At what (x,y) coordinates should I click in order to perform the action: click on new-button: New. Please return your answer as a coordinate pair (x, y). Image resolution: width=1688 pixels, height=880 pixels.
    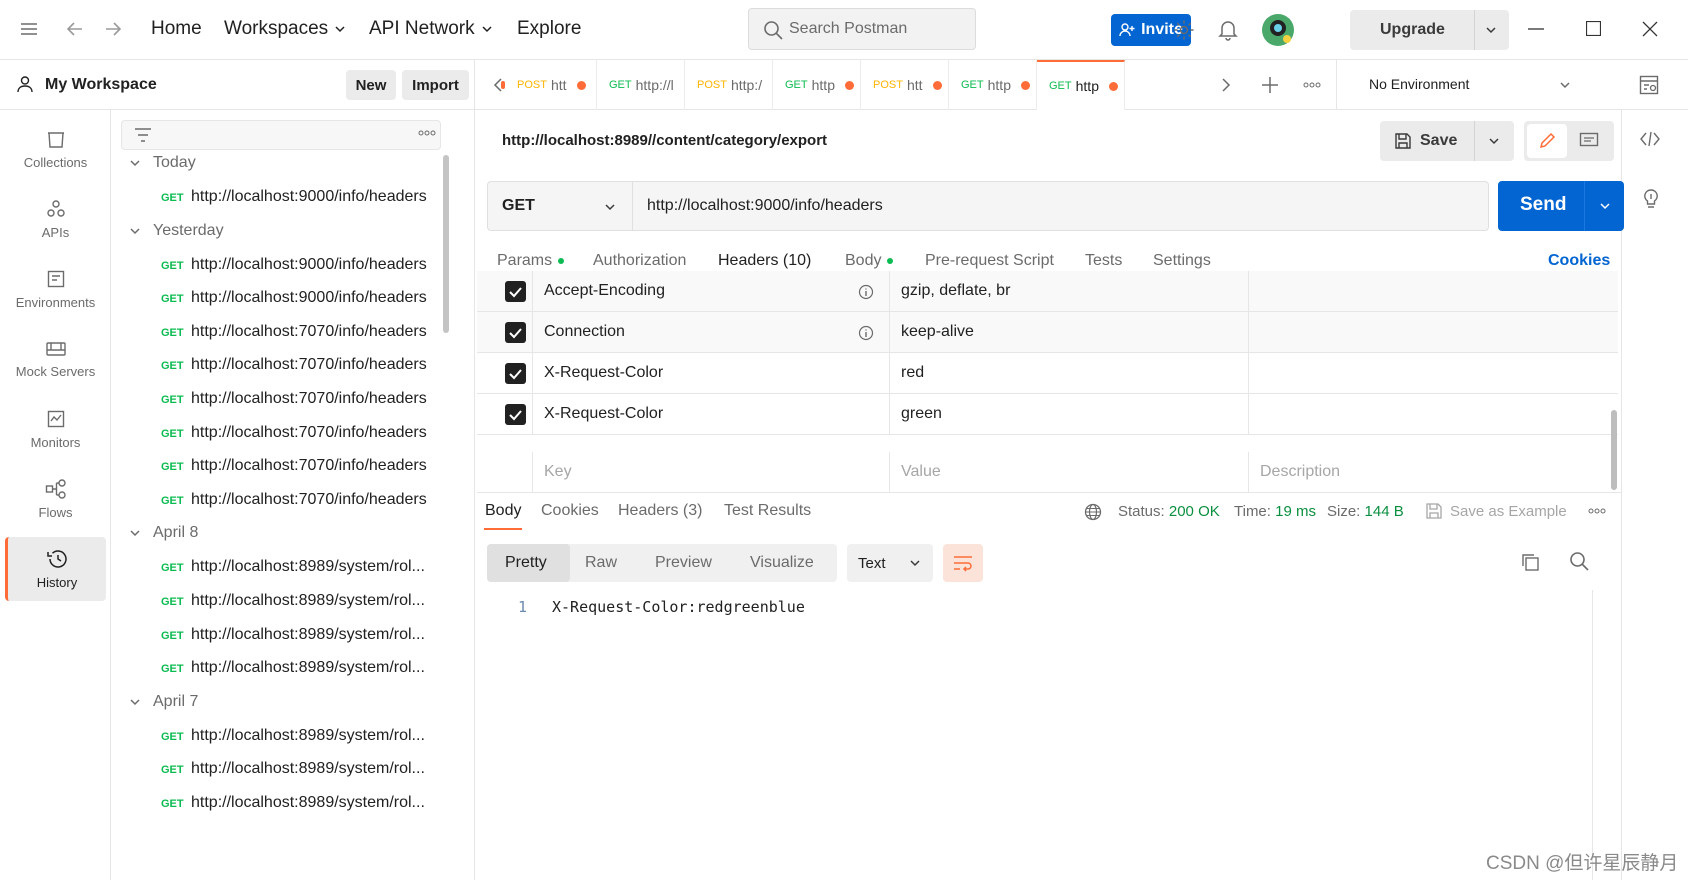
    Looking at the image, I should click on (371, 85).